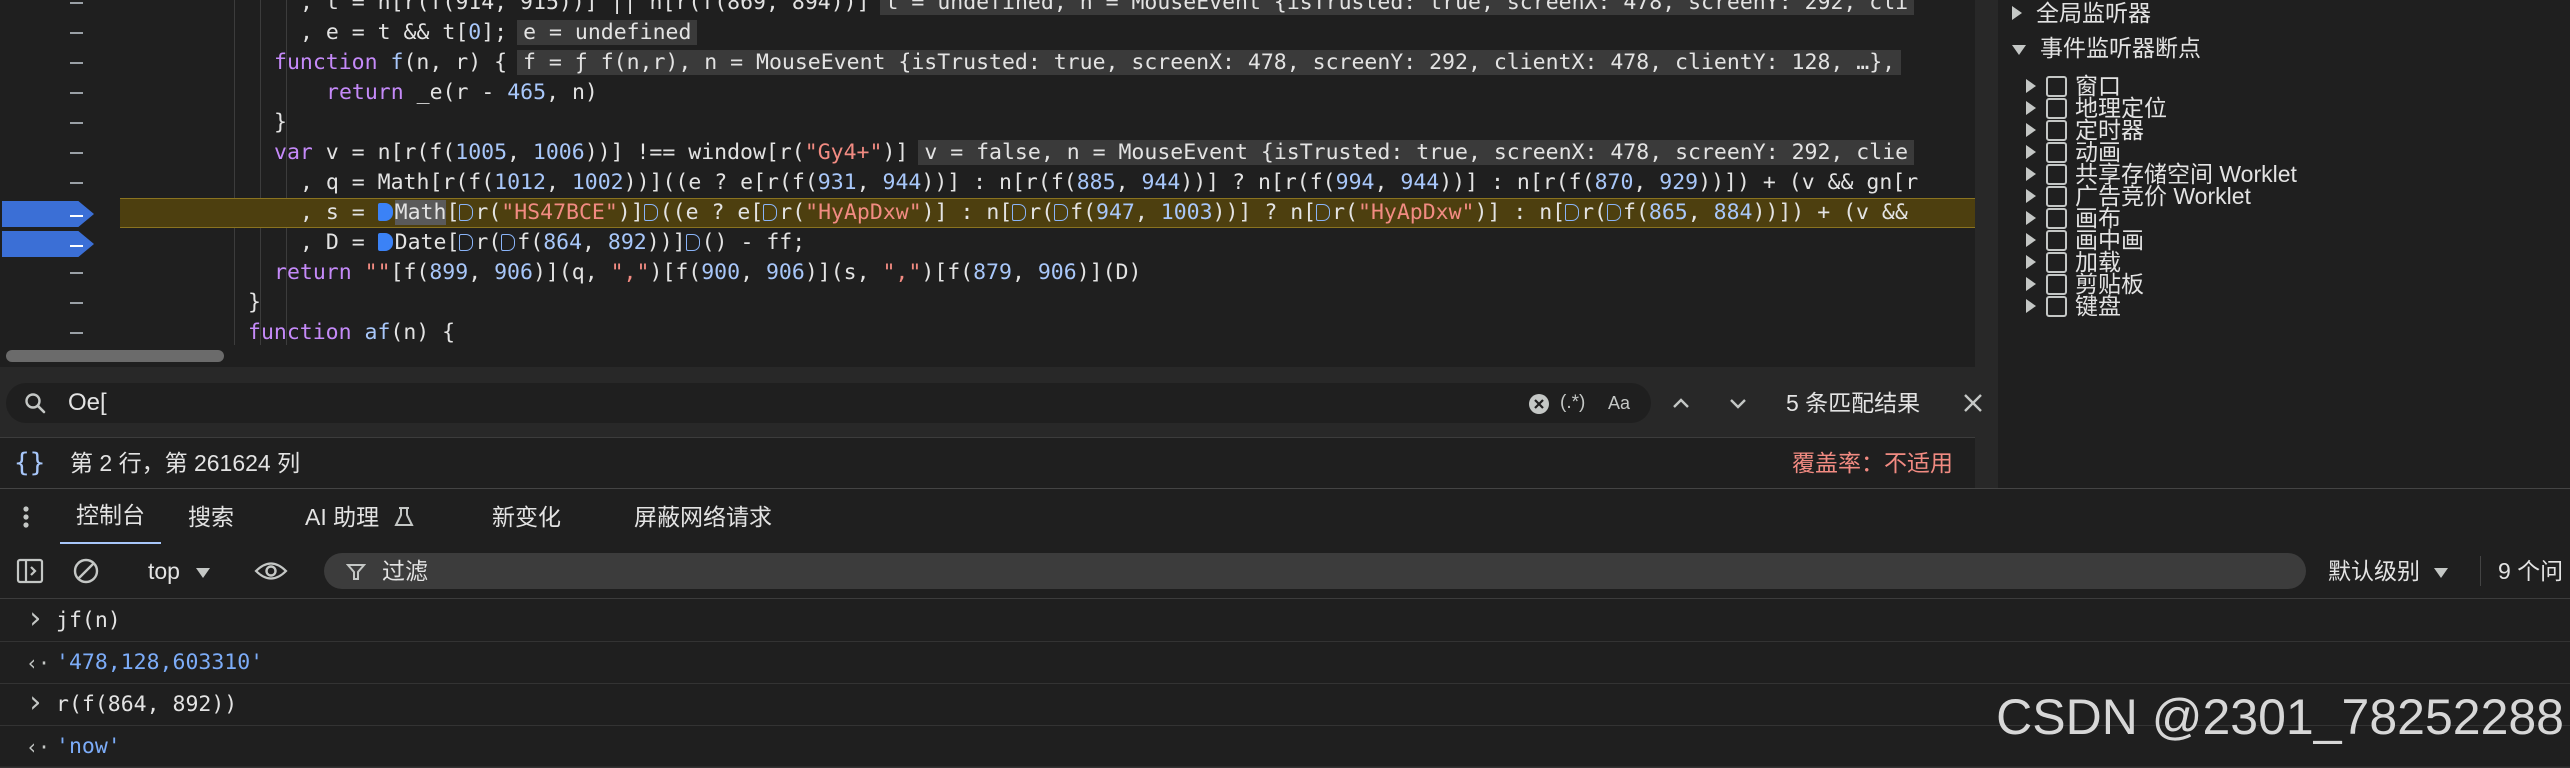 This screenshot has width=2570, height=768. What do you see at coordinates (86, 571) in the screenshot?
I see `clear-console-icon` at bounding box center [86, 571].